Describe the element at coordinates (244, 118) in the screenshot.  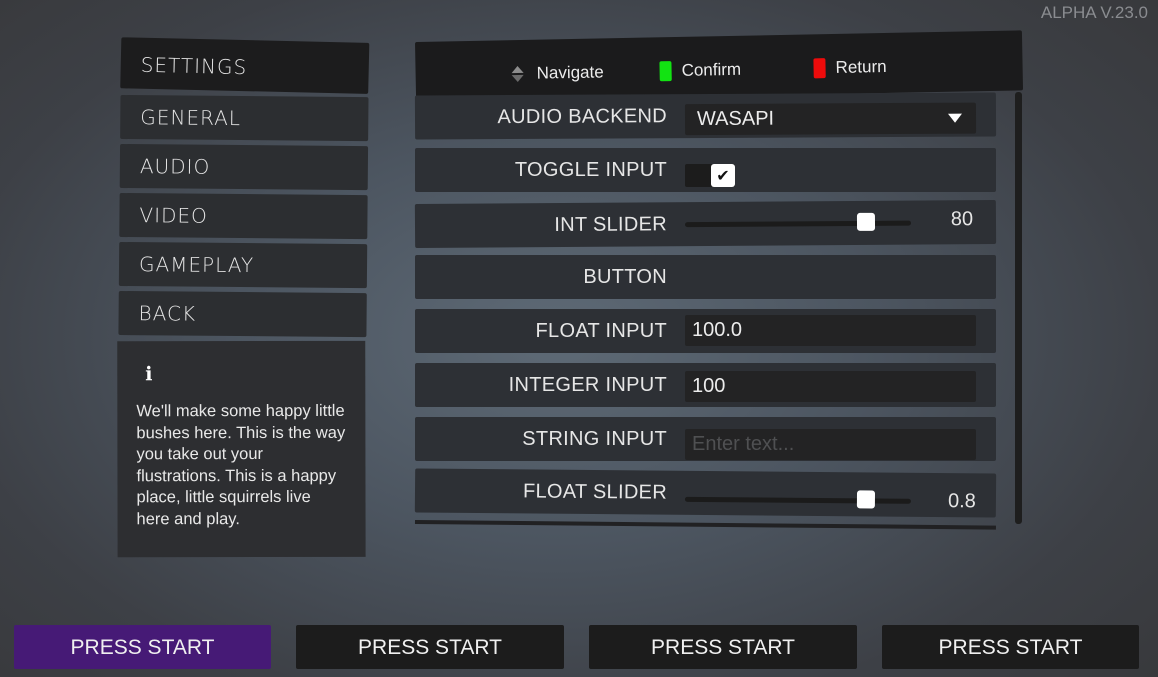
I see `sidebar-item-general: GENERAL` at that location.